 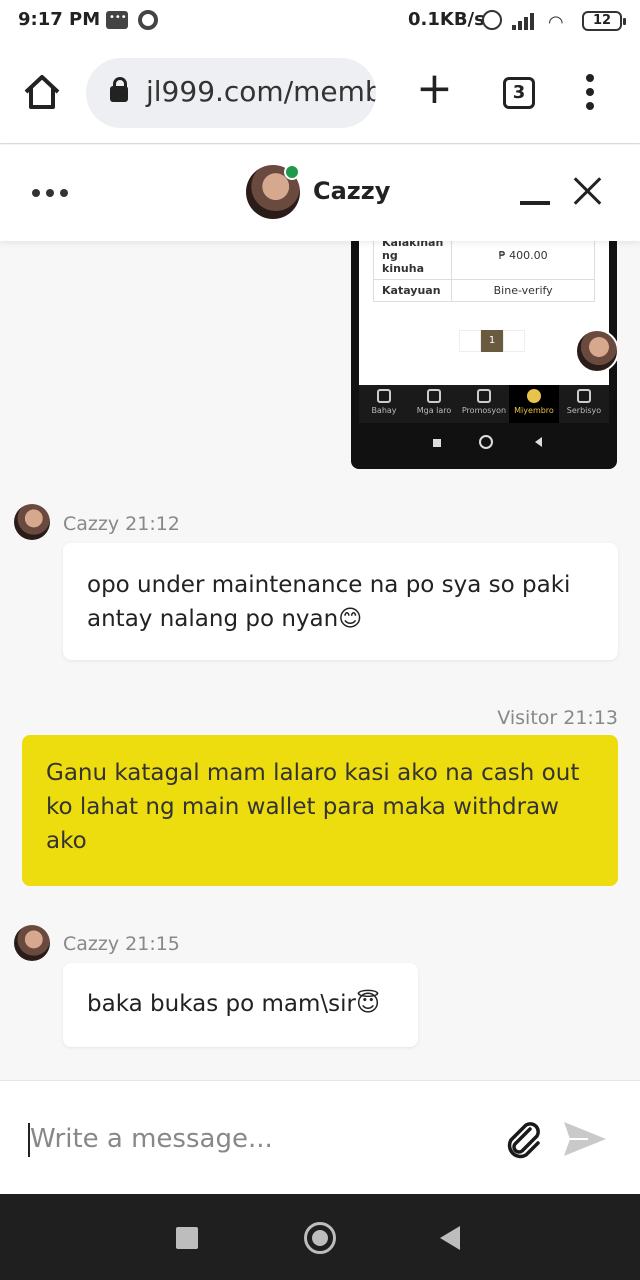 What do you see at coordinates (119, 89) in the screenshot?
I see `lock-icon` at bounding box center [119, 89].